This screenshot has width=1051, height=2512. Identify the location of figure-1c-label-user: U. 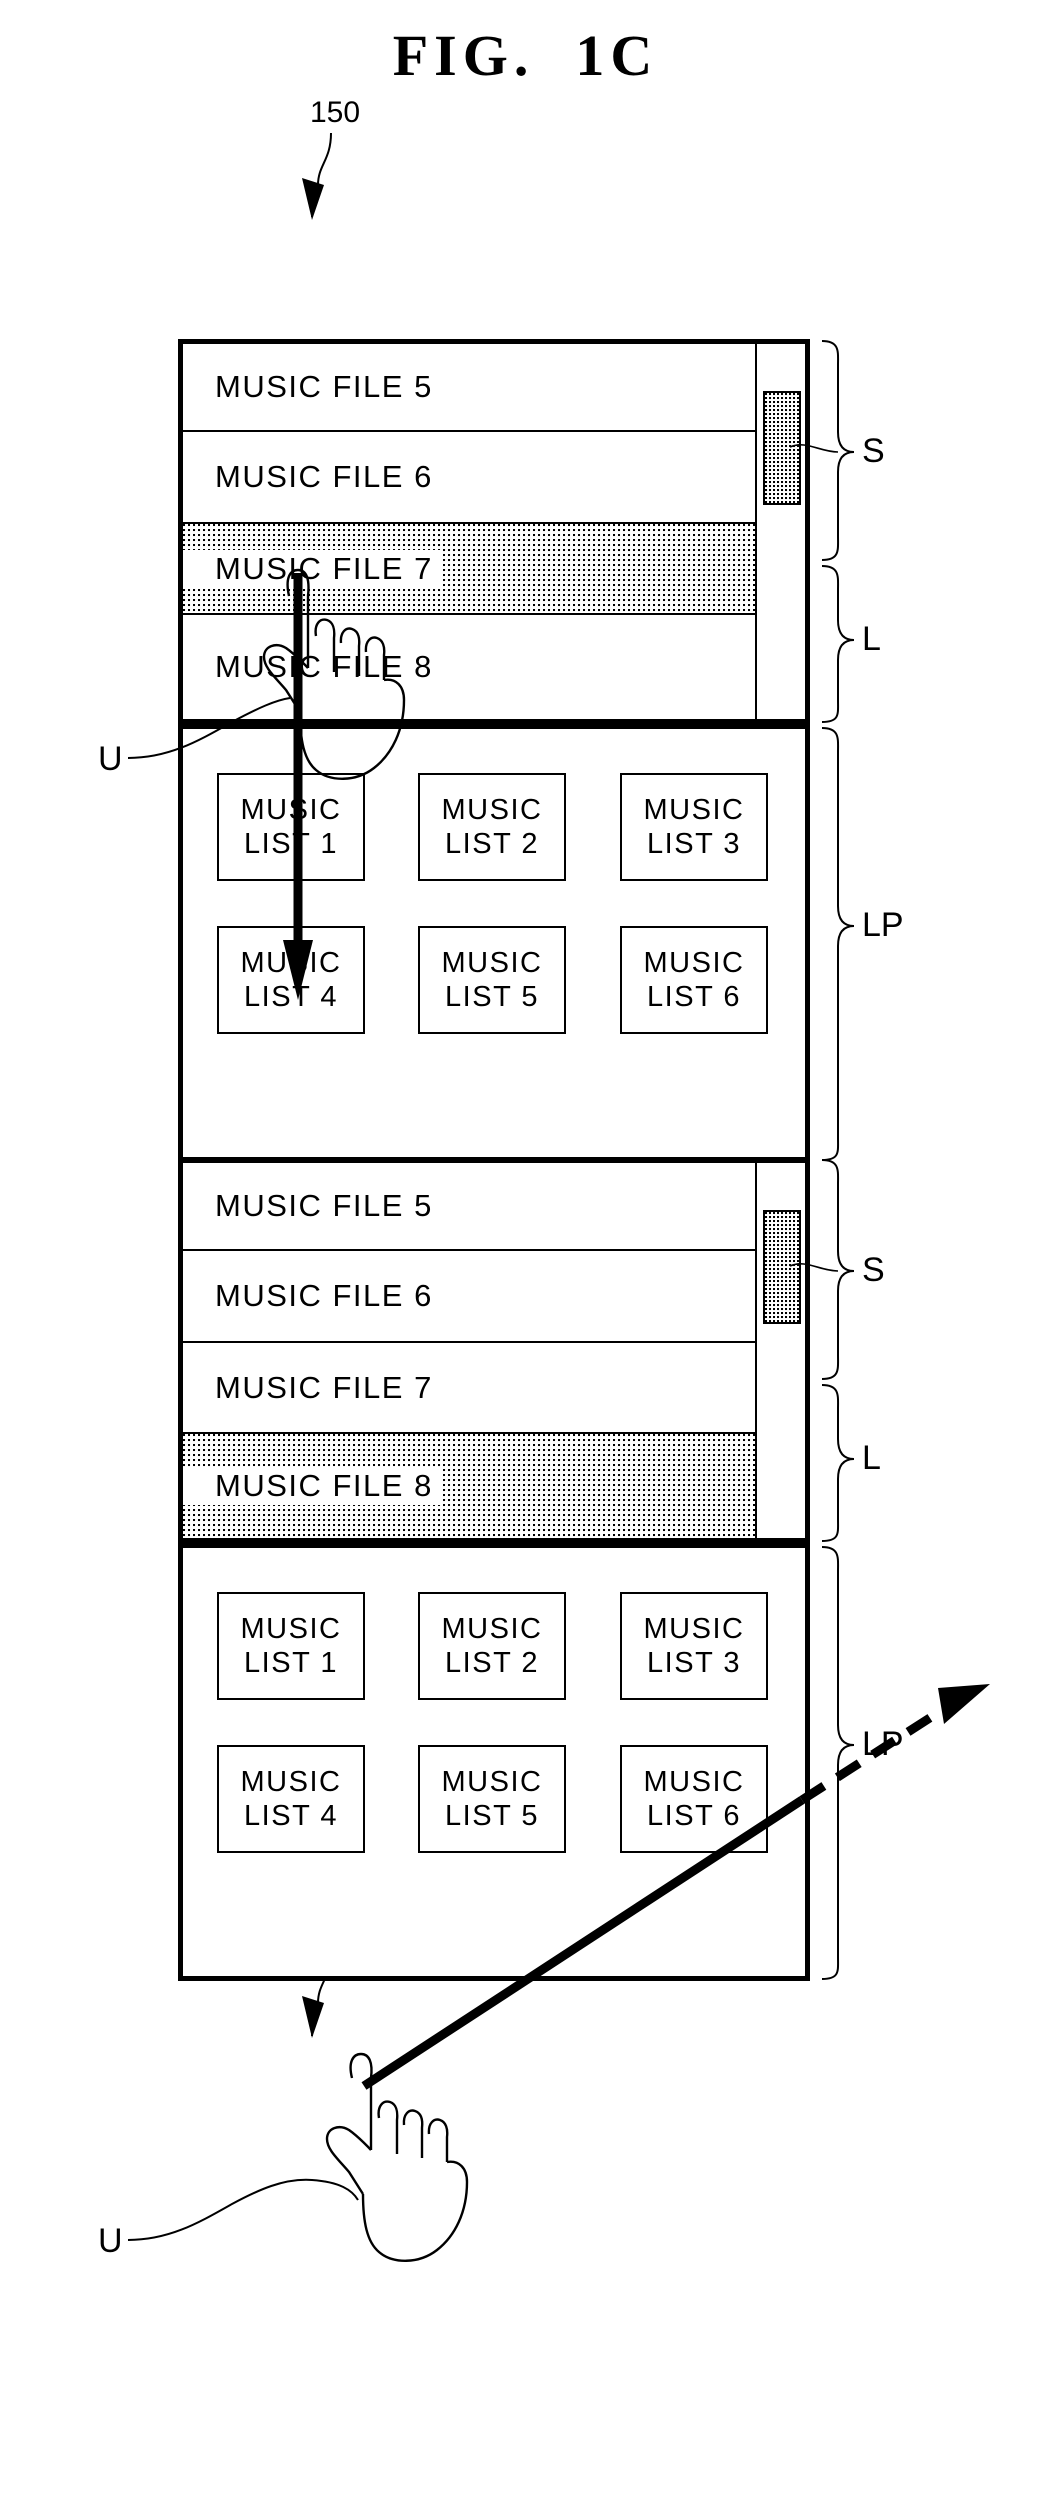
(110, 759).